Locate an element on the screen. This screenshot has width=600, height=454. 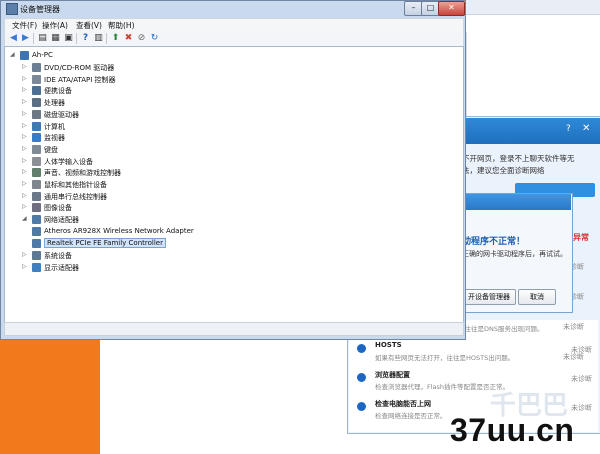
tree-category: ▷ 人体学输入设备 is located at coordinates (132, 162).